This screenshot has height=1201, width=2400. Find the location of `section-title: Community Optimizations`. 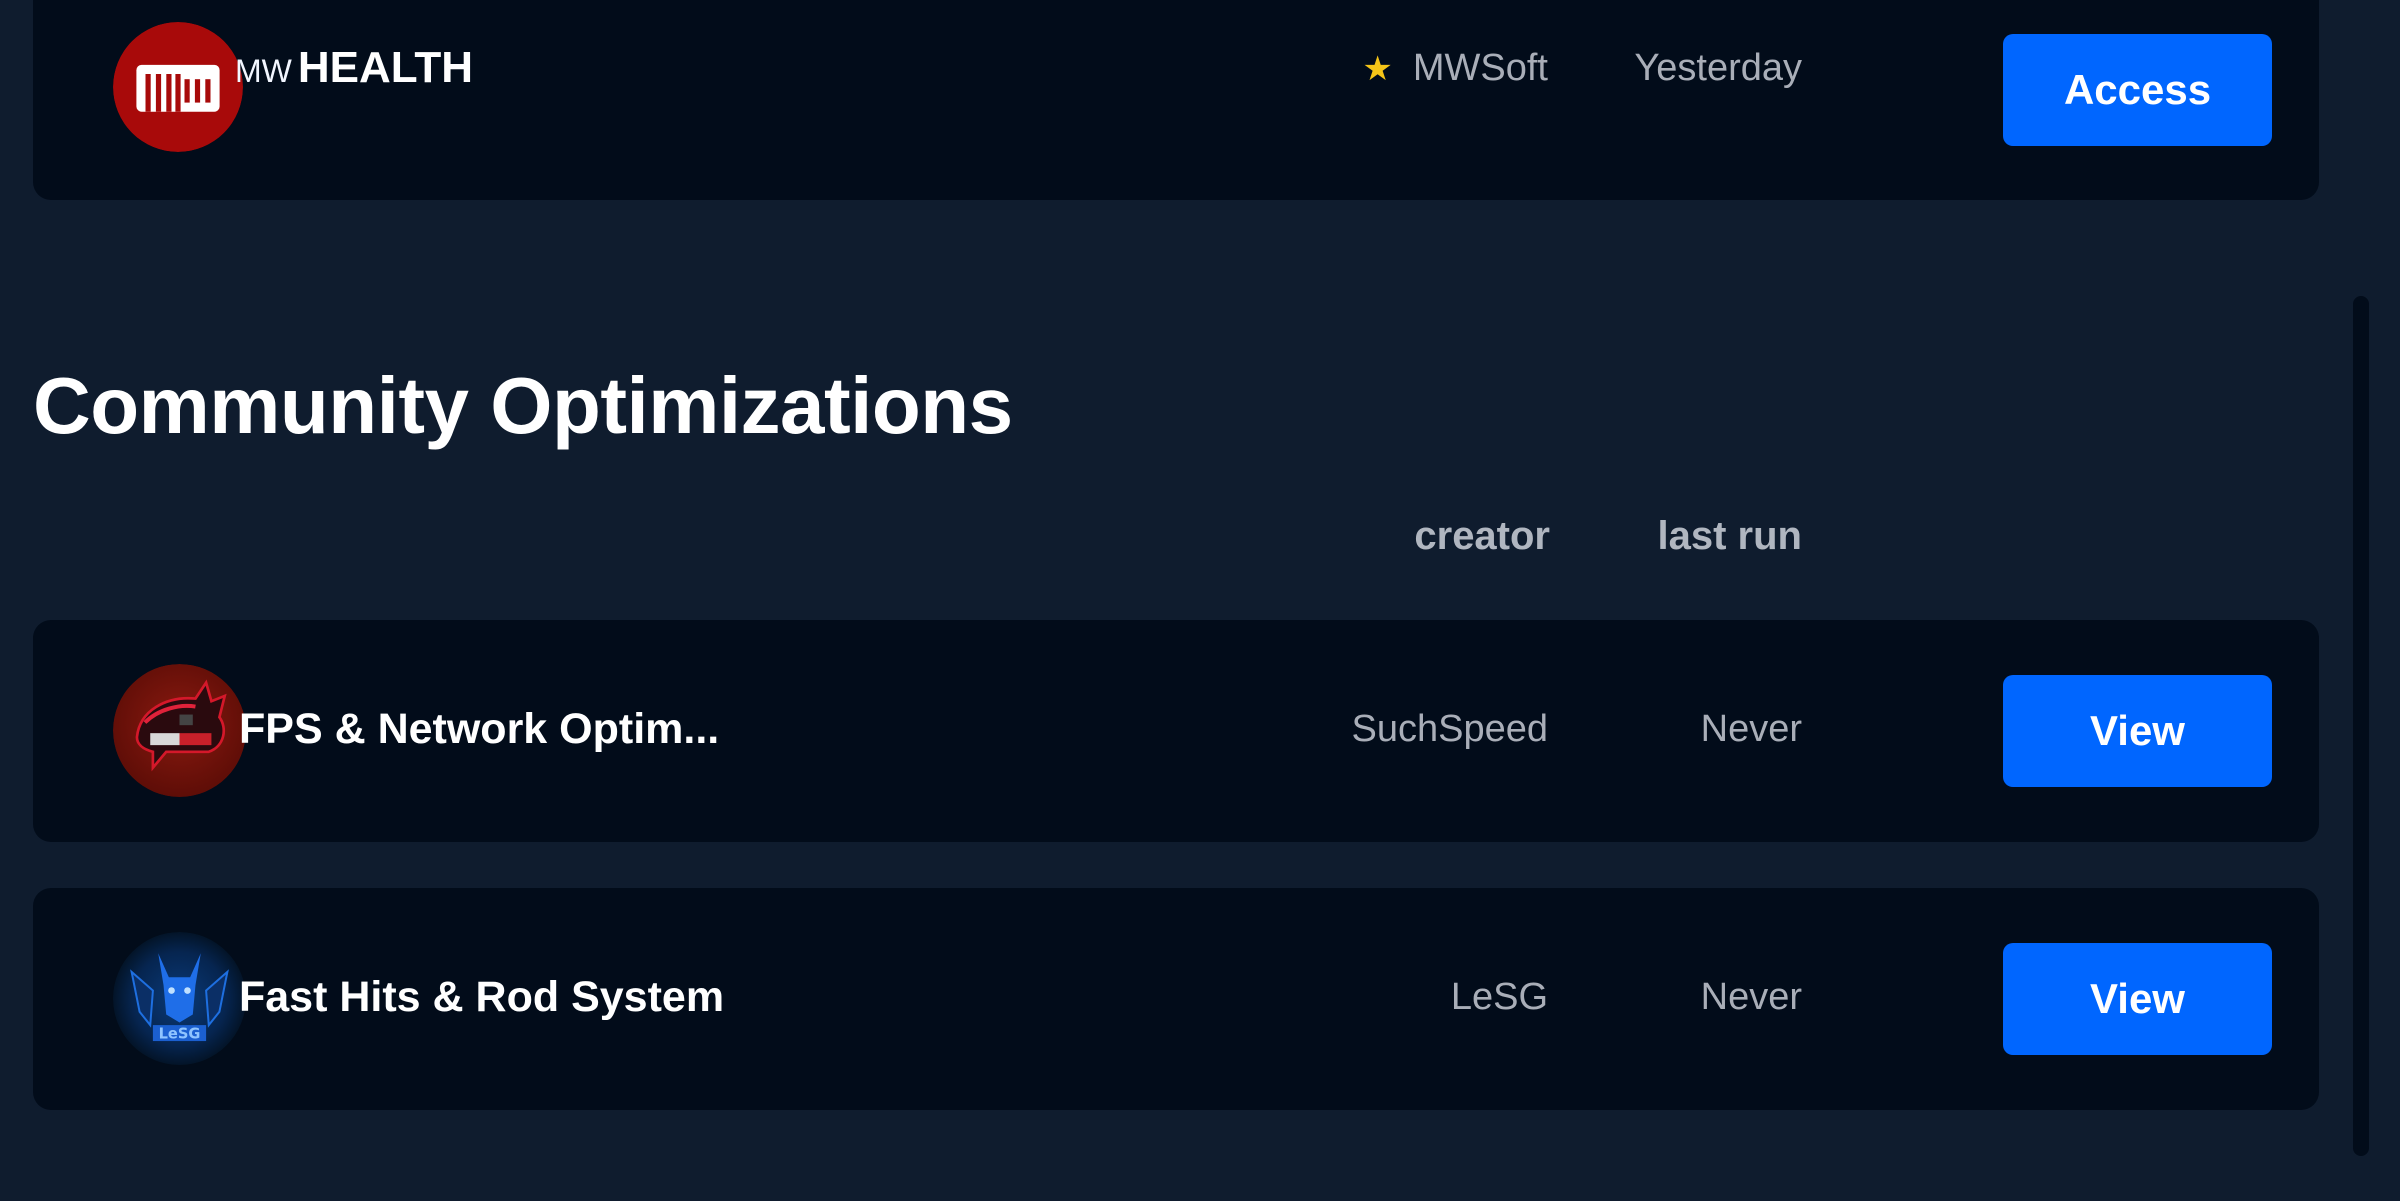

section-title: Community Optimizations is located at coordinates (523, 405).